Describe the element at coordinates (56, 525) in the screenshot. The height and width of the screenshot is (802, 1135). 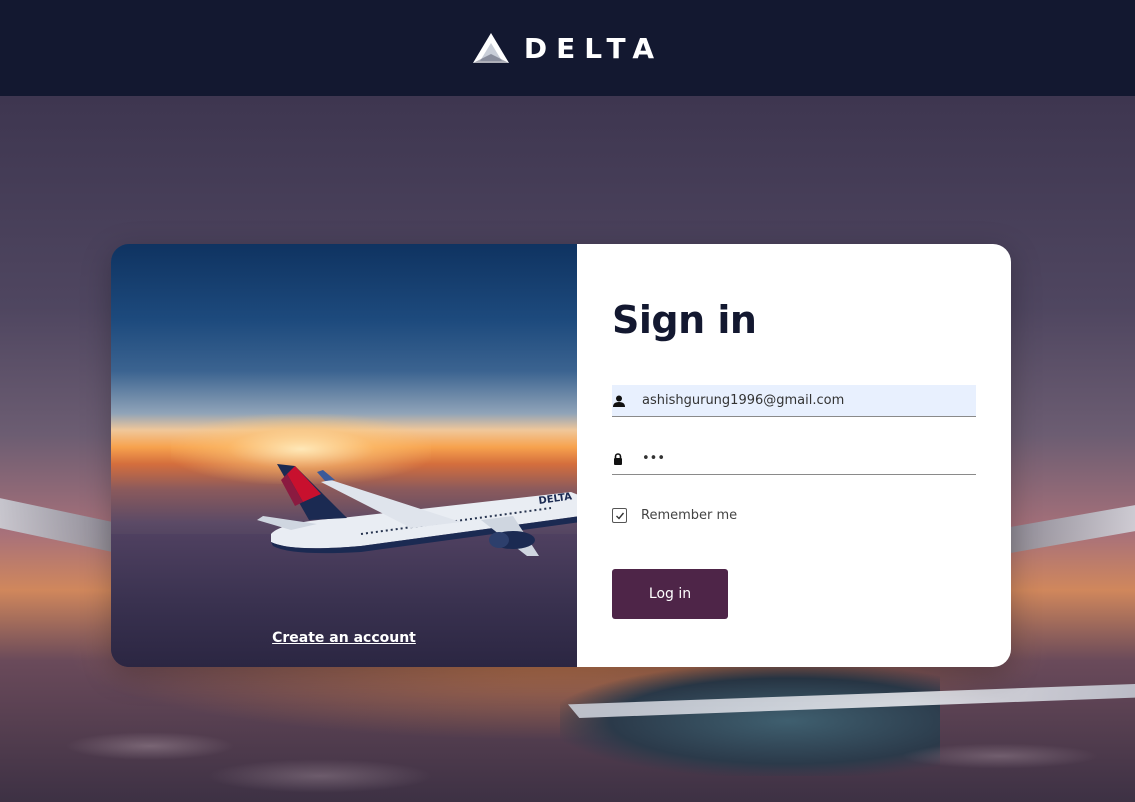
I see `background-wing-left` at that location.